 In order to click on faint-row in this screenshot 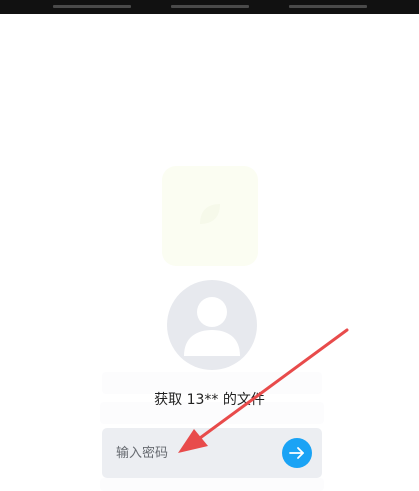, I will do `click(212, 484)`.